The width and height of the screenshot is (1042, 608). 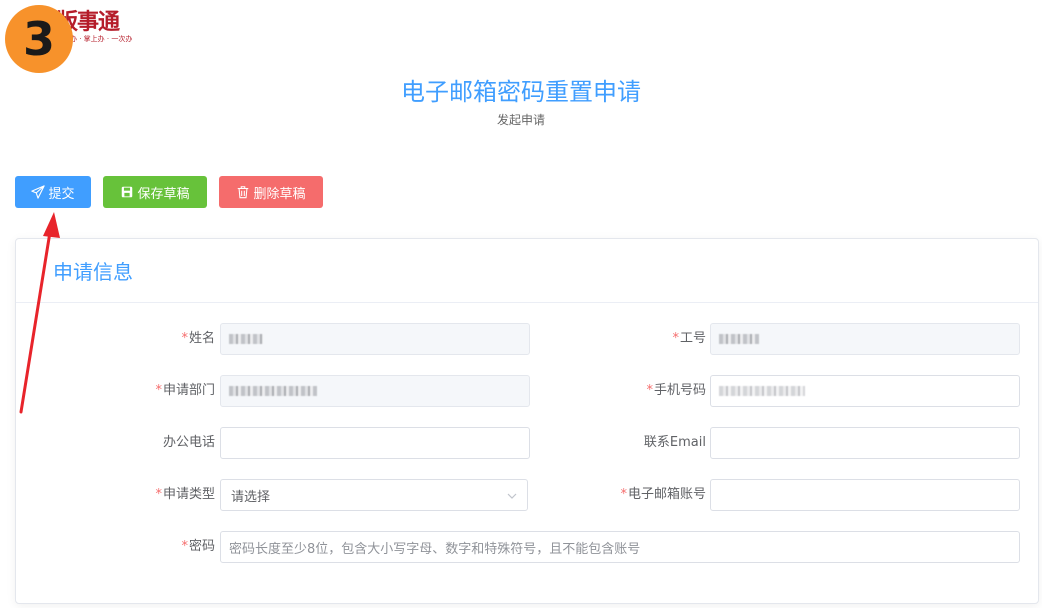 What do you see at coordinates (61, 194) in the screenshot?
I see `submit-label: 提交` at bounding box center [61, 194].